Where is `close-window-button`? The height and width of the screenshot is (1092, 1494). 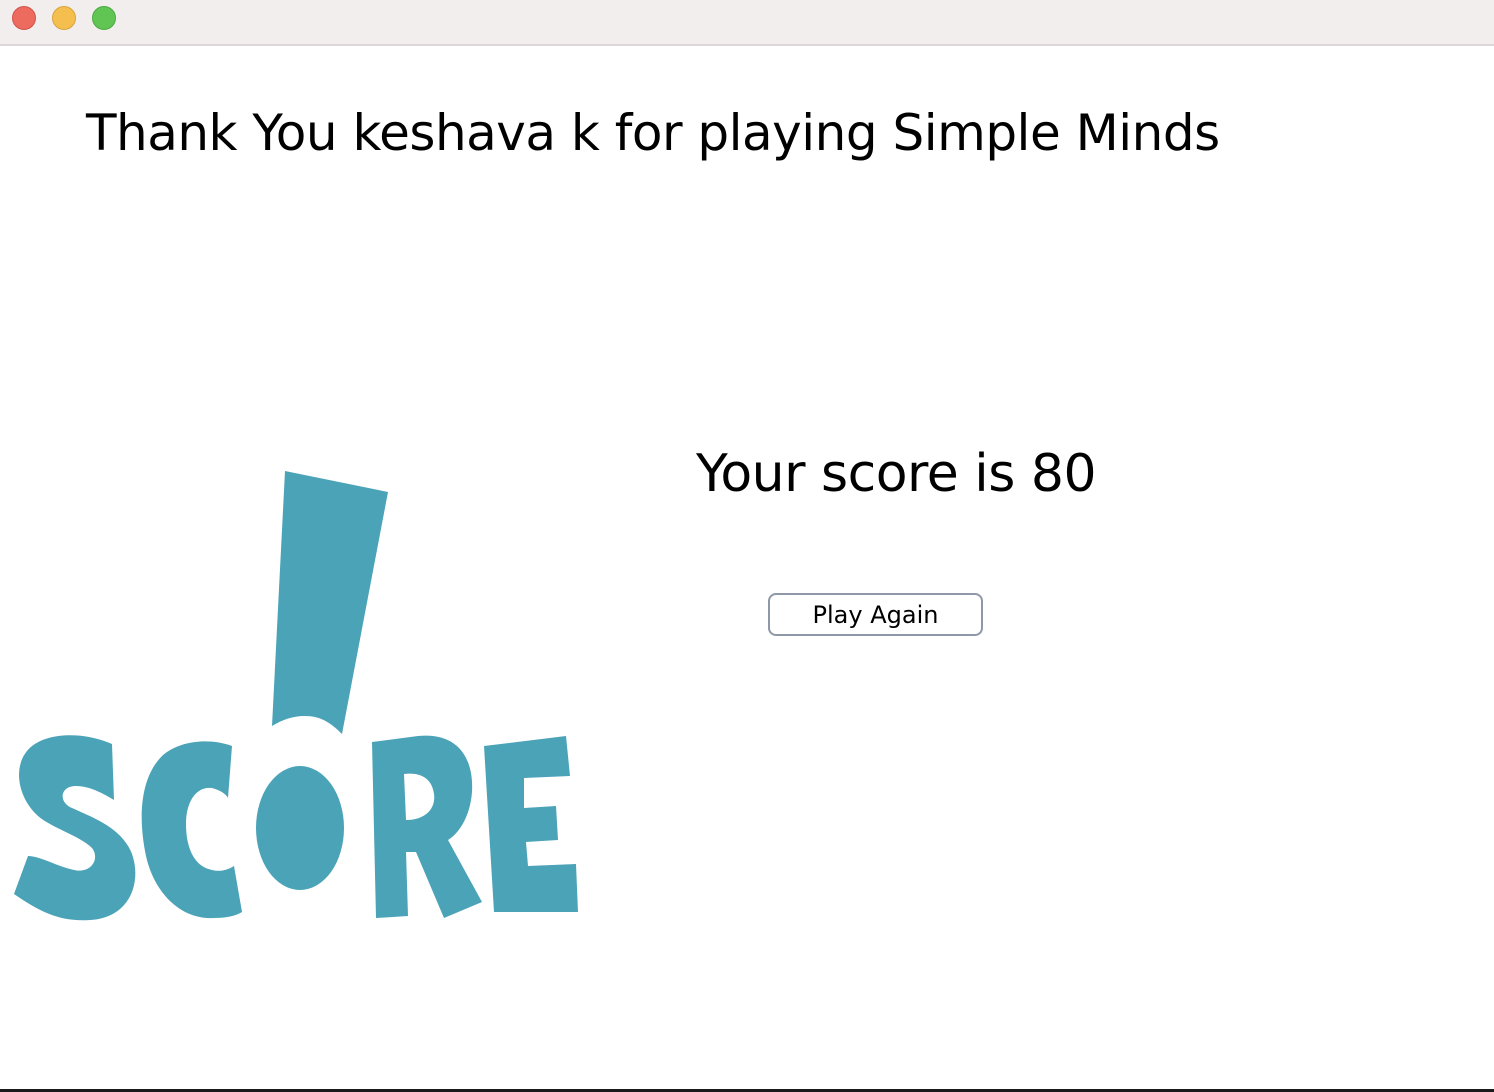
close-window-button is located at coordinates (24, 18).